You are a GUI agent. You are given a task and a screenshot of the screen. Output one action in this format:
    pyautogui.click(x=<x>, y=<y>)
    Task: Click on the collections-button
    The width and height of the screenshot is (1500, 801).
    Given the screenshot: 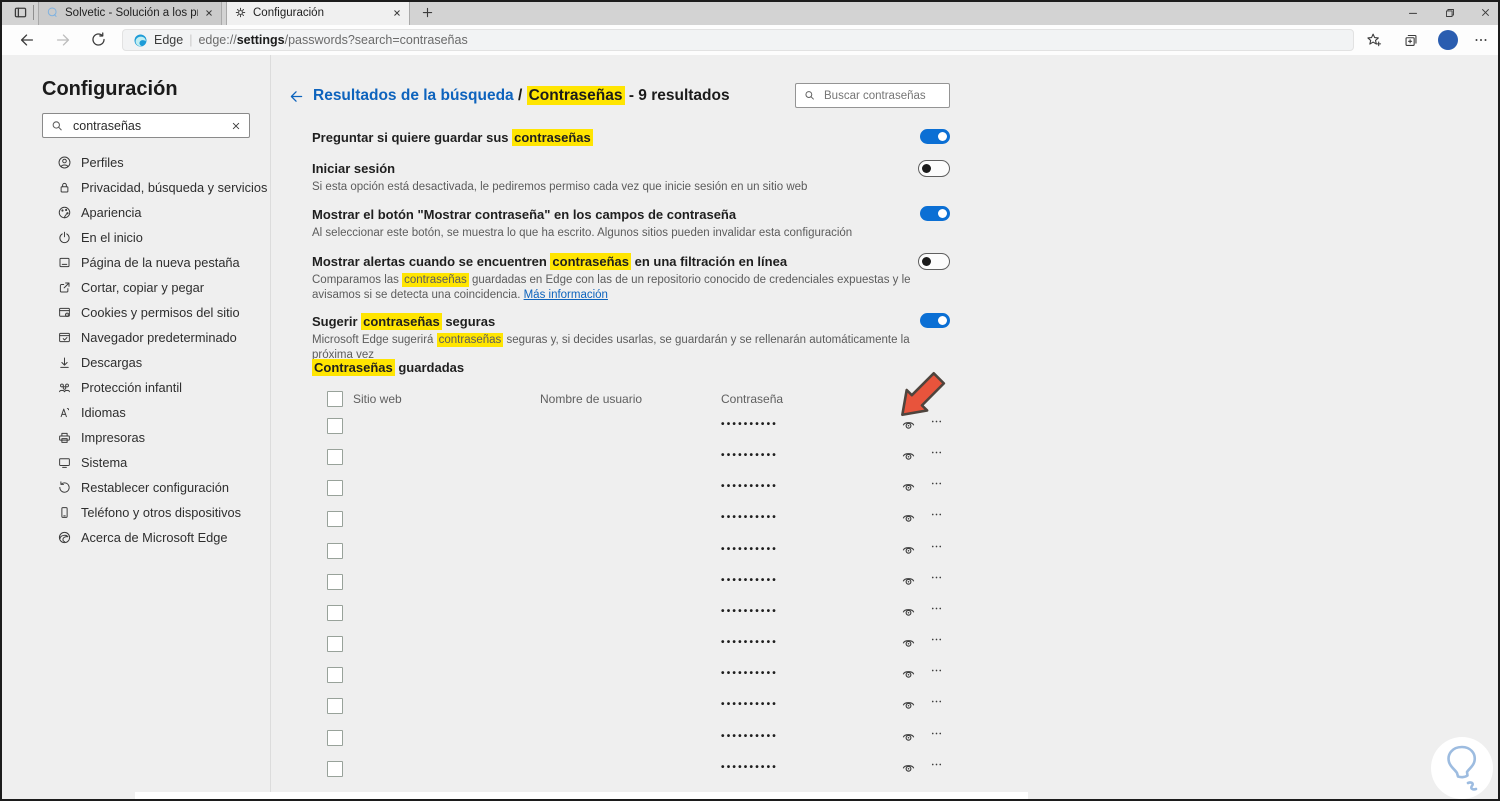 What is the action you would take?
    pyautogui.click(x=1411, y=40)
    